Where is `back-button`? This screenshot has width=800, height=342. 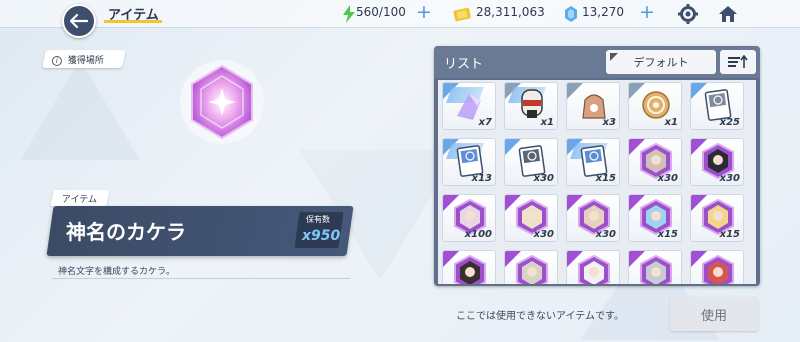
back-button is located at coordinates (79, 21).